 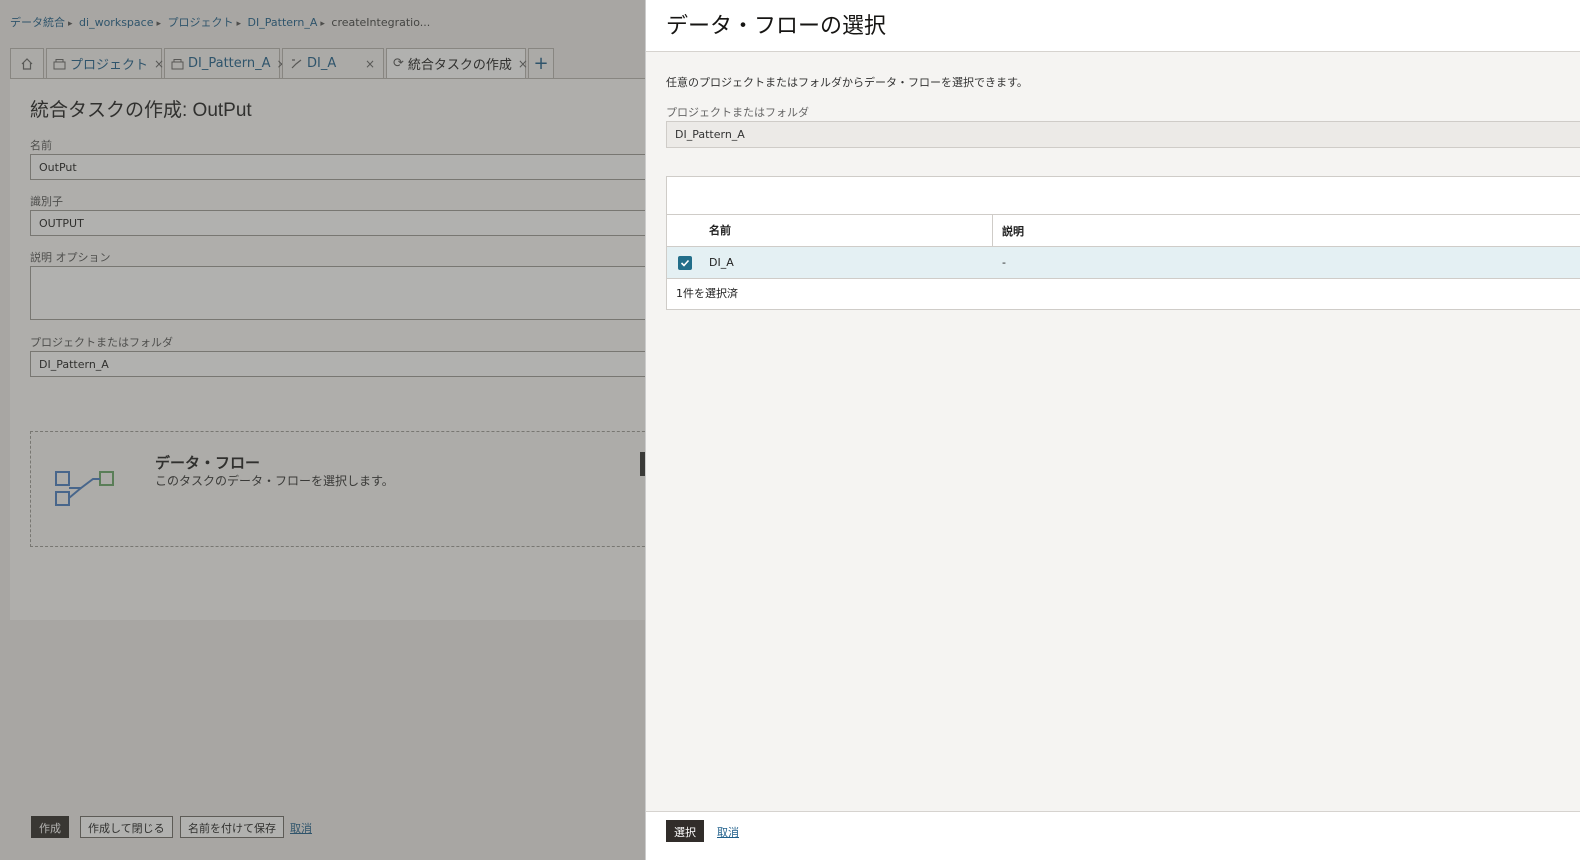 What do you see at coordinates (847, 82) in the screenshot?
I see `drawer-description: 任意のプロジェクトまたはフォルダからデータ・フローを選択できます。` at bounding box center [847, 82].